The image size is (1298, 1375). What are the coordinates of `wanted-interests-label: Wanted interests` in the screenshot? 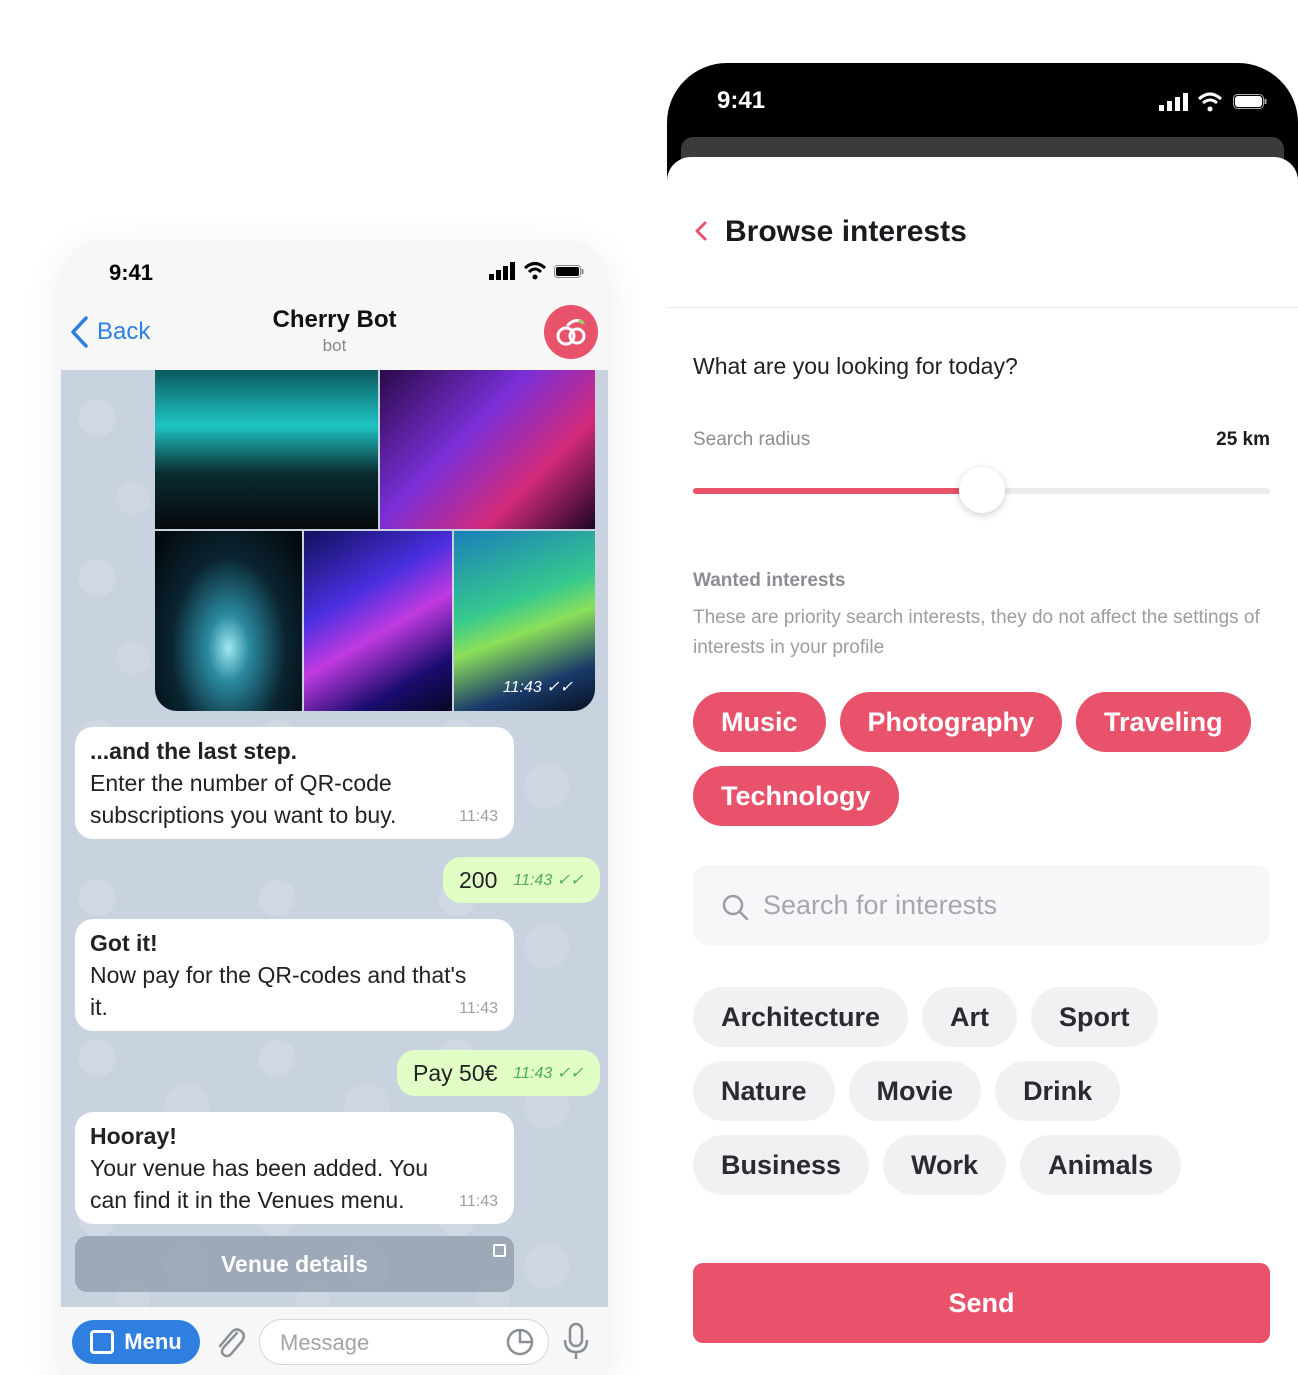 It's located at (769, 580).